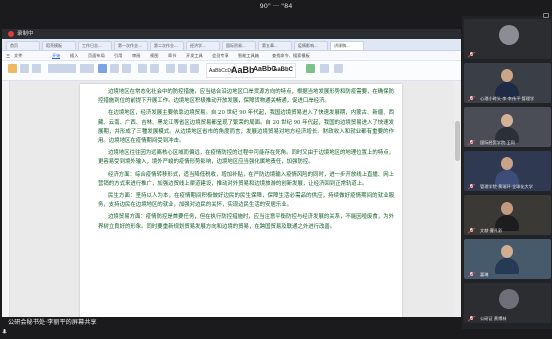 The width and height of the screenshot is (552, 339). Describe the element at coordinates (507, 171) in the screenshot. I see `participant-tile: 管理学院·黄瑞环·全球化大学` at that location.